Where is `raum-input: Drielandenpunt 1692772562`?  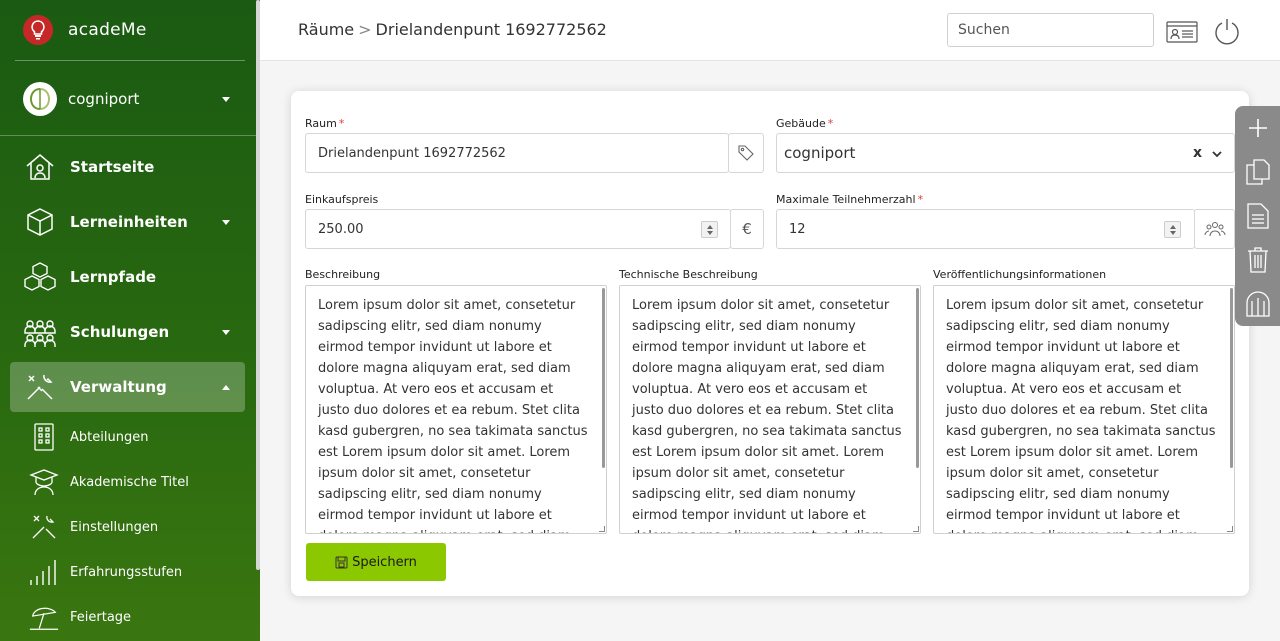
raum-input: Drielandenpunt 1692772562 is located at coordinates (517, 153).